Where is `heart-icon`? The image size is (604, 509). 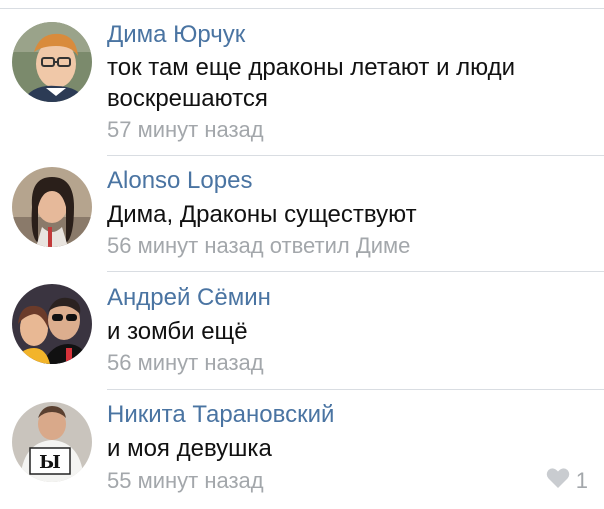 heart-icon is located at coordinates (558, 481).